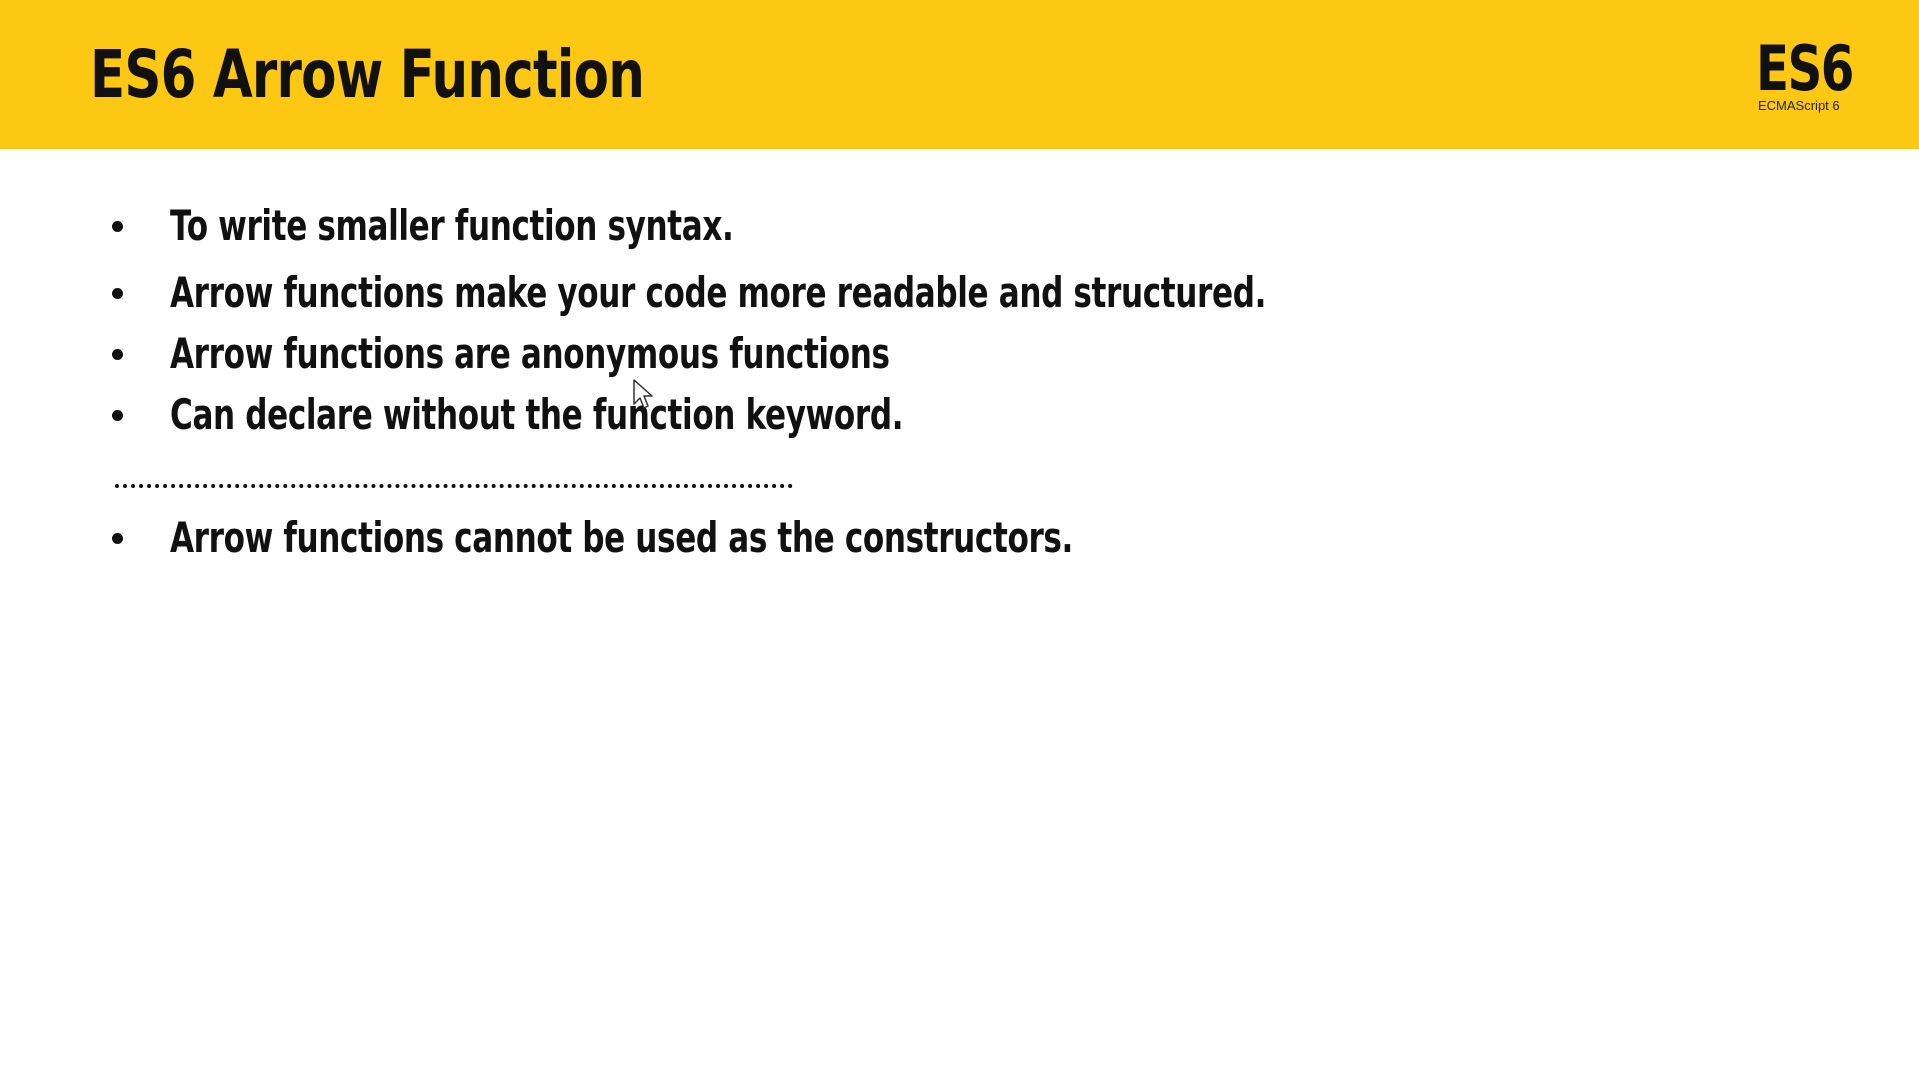 The image size is (1919, 1079). I want to click on header-bar: ES6 Arrow Function ES6 ECMAScript 6, so click(959, 74).